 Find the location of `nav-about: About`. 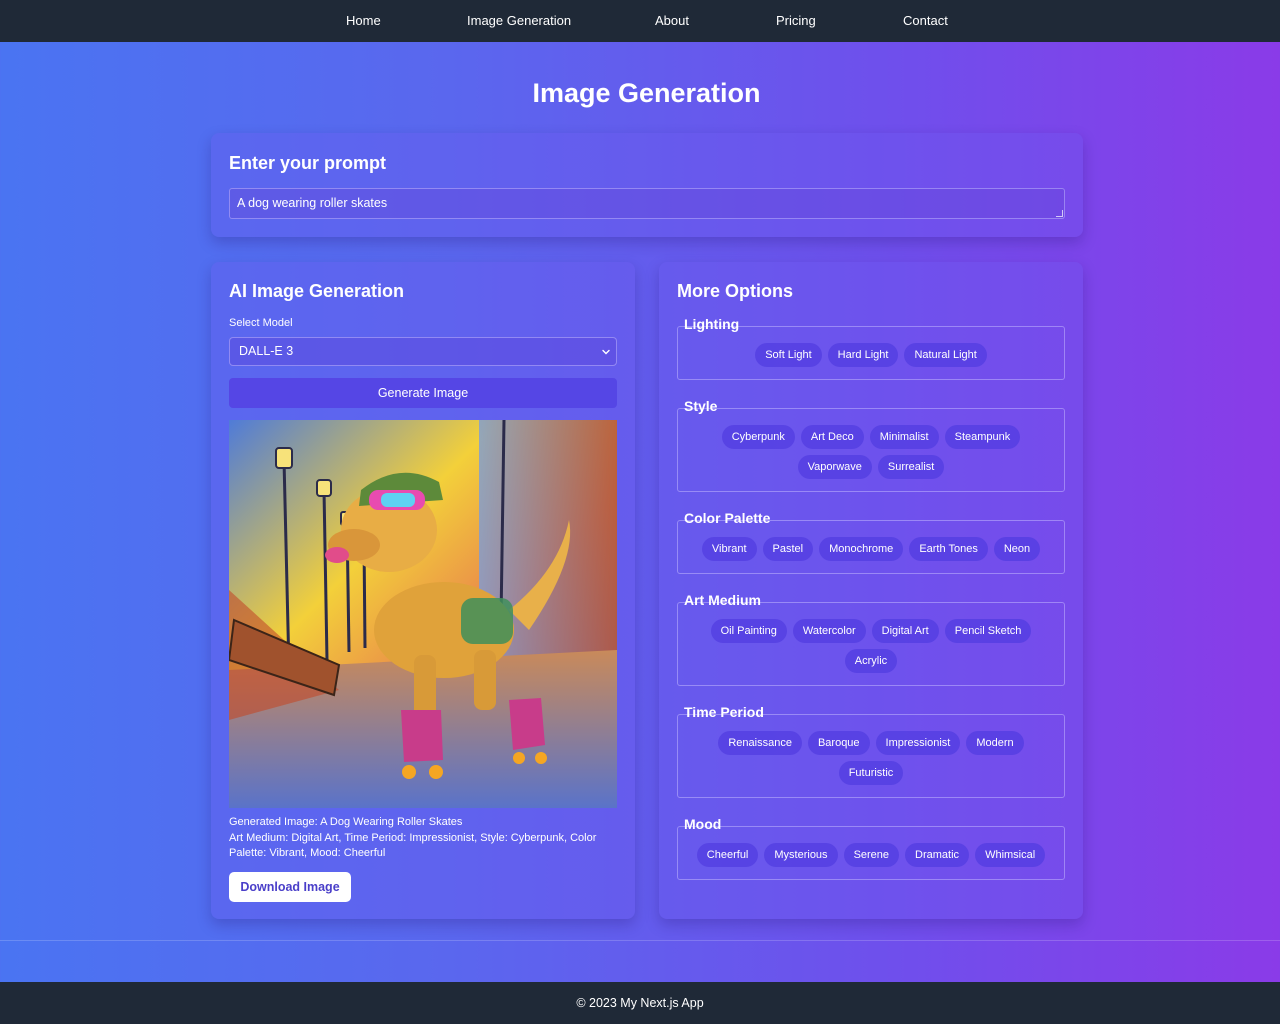

nav-about: About is located at coordinates (672, 21).